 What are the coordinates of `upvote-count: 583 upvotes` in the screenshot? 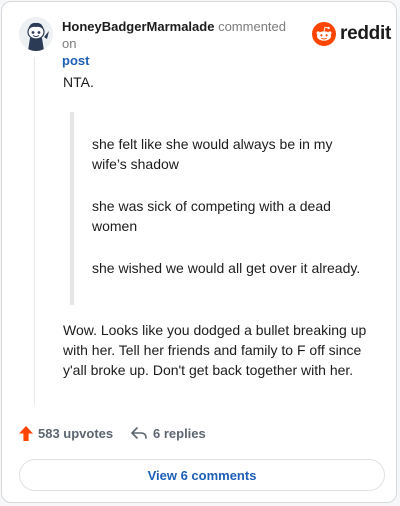 It's located at (76, 433).